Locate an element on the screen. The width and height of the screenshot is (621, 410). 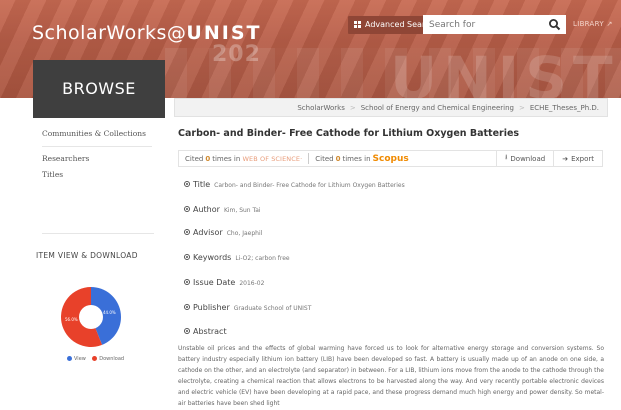
download-button: ⭳ Download is located at coordinates (524, 158).